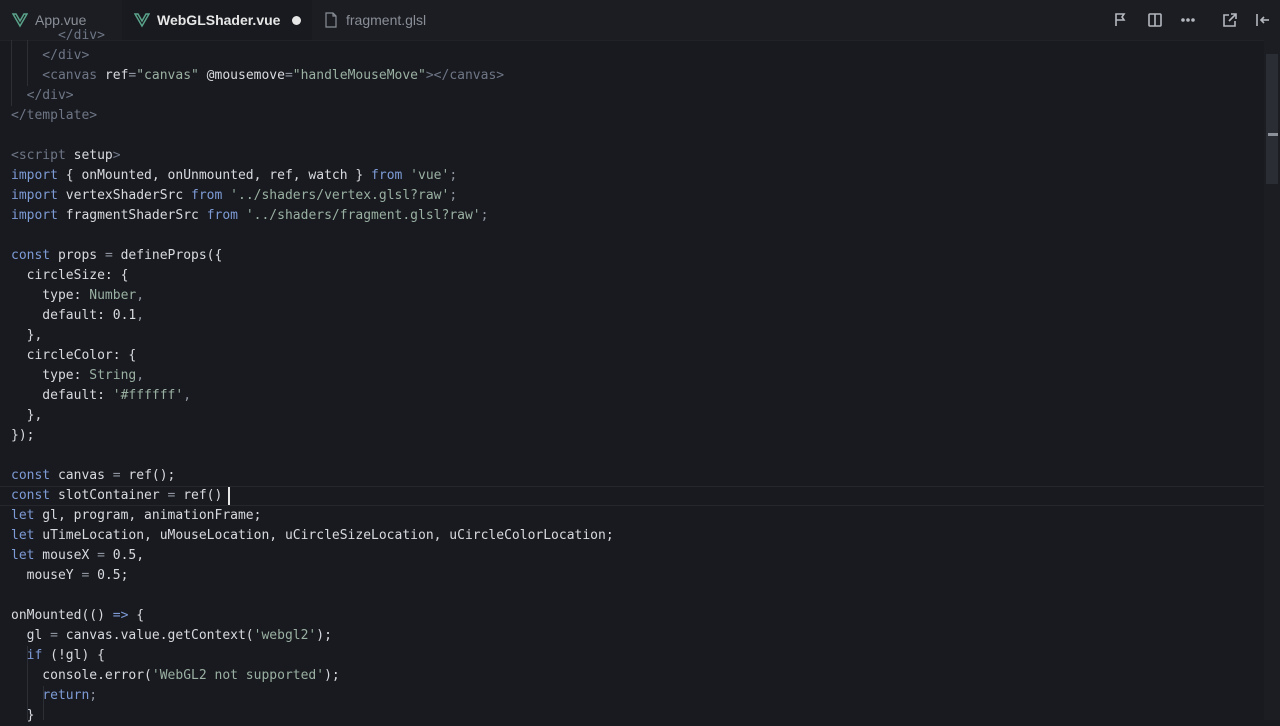 The image size is (1280, 726). What do you see at coordinates (167, 75) in the screenshot?
I see `code-token: "canvas"` at bounding box center [167, 75].